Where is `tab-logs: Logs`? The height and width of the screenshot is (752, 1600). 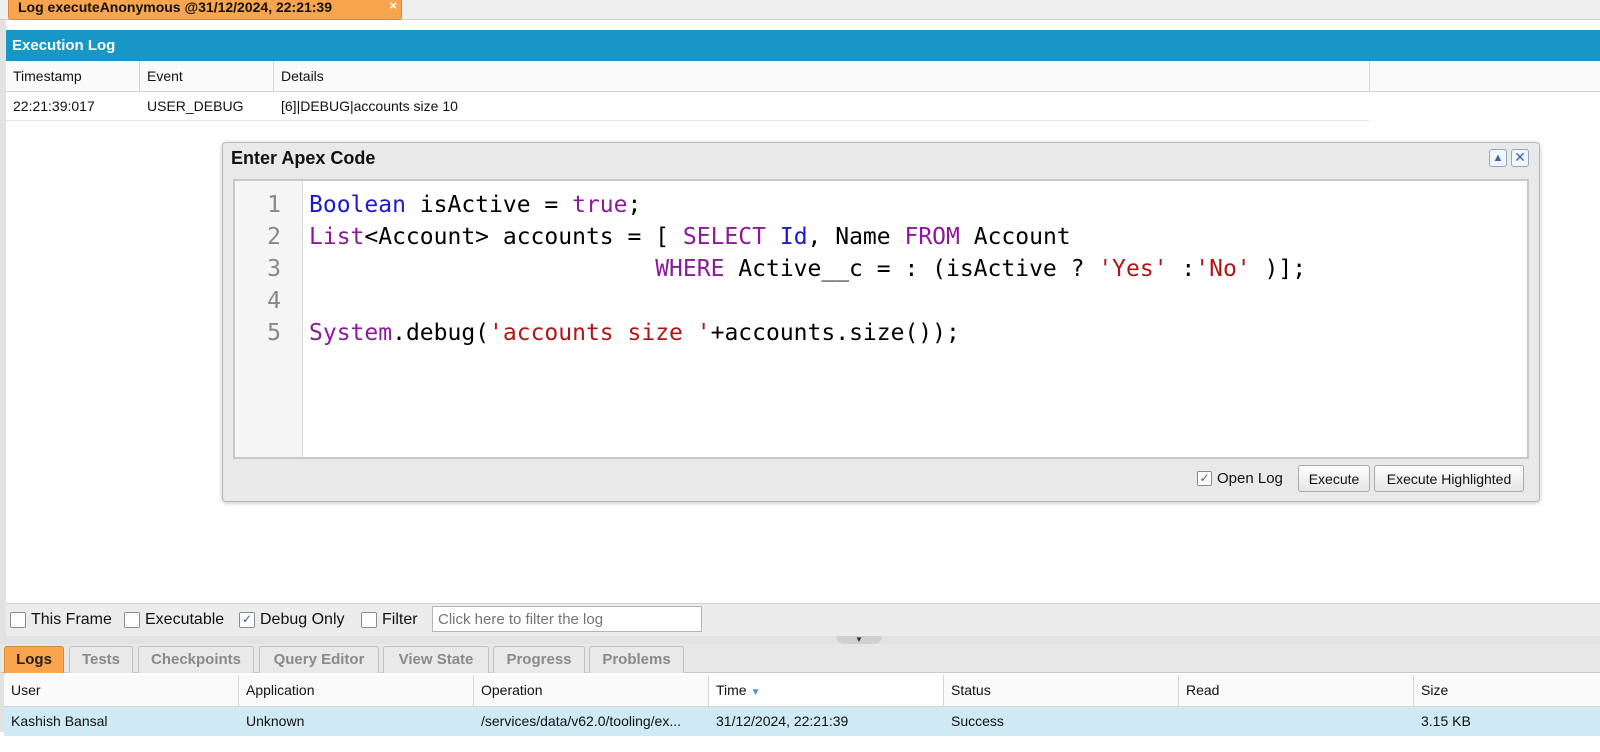 tab-logs: Logs is located at coordinates (34, 659).